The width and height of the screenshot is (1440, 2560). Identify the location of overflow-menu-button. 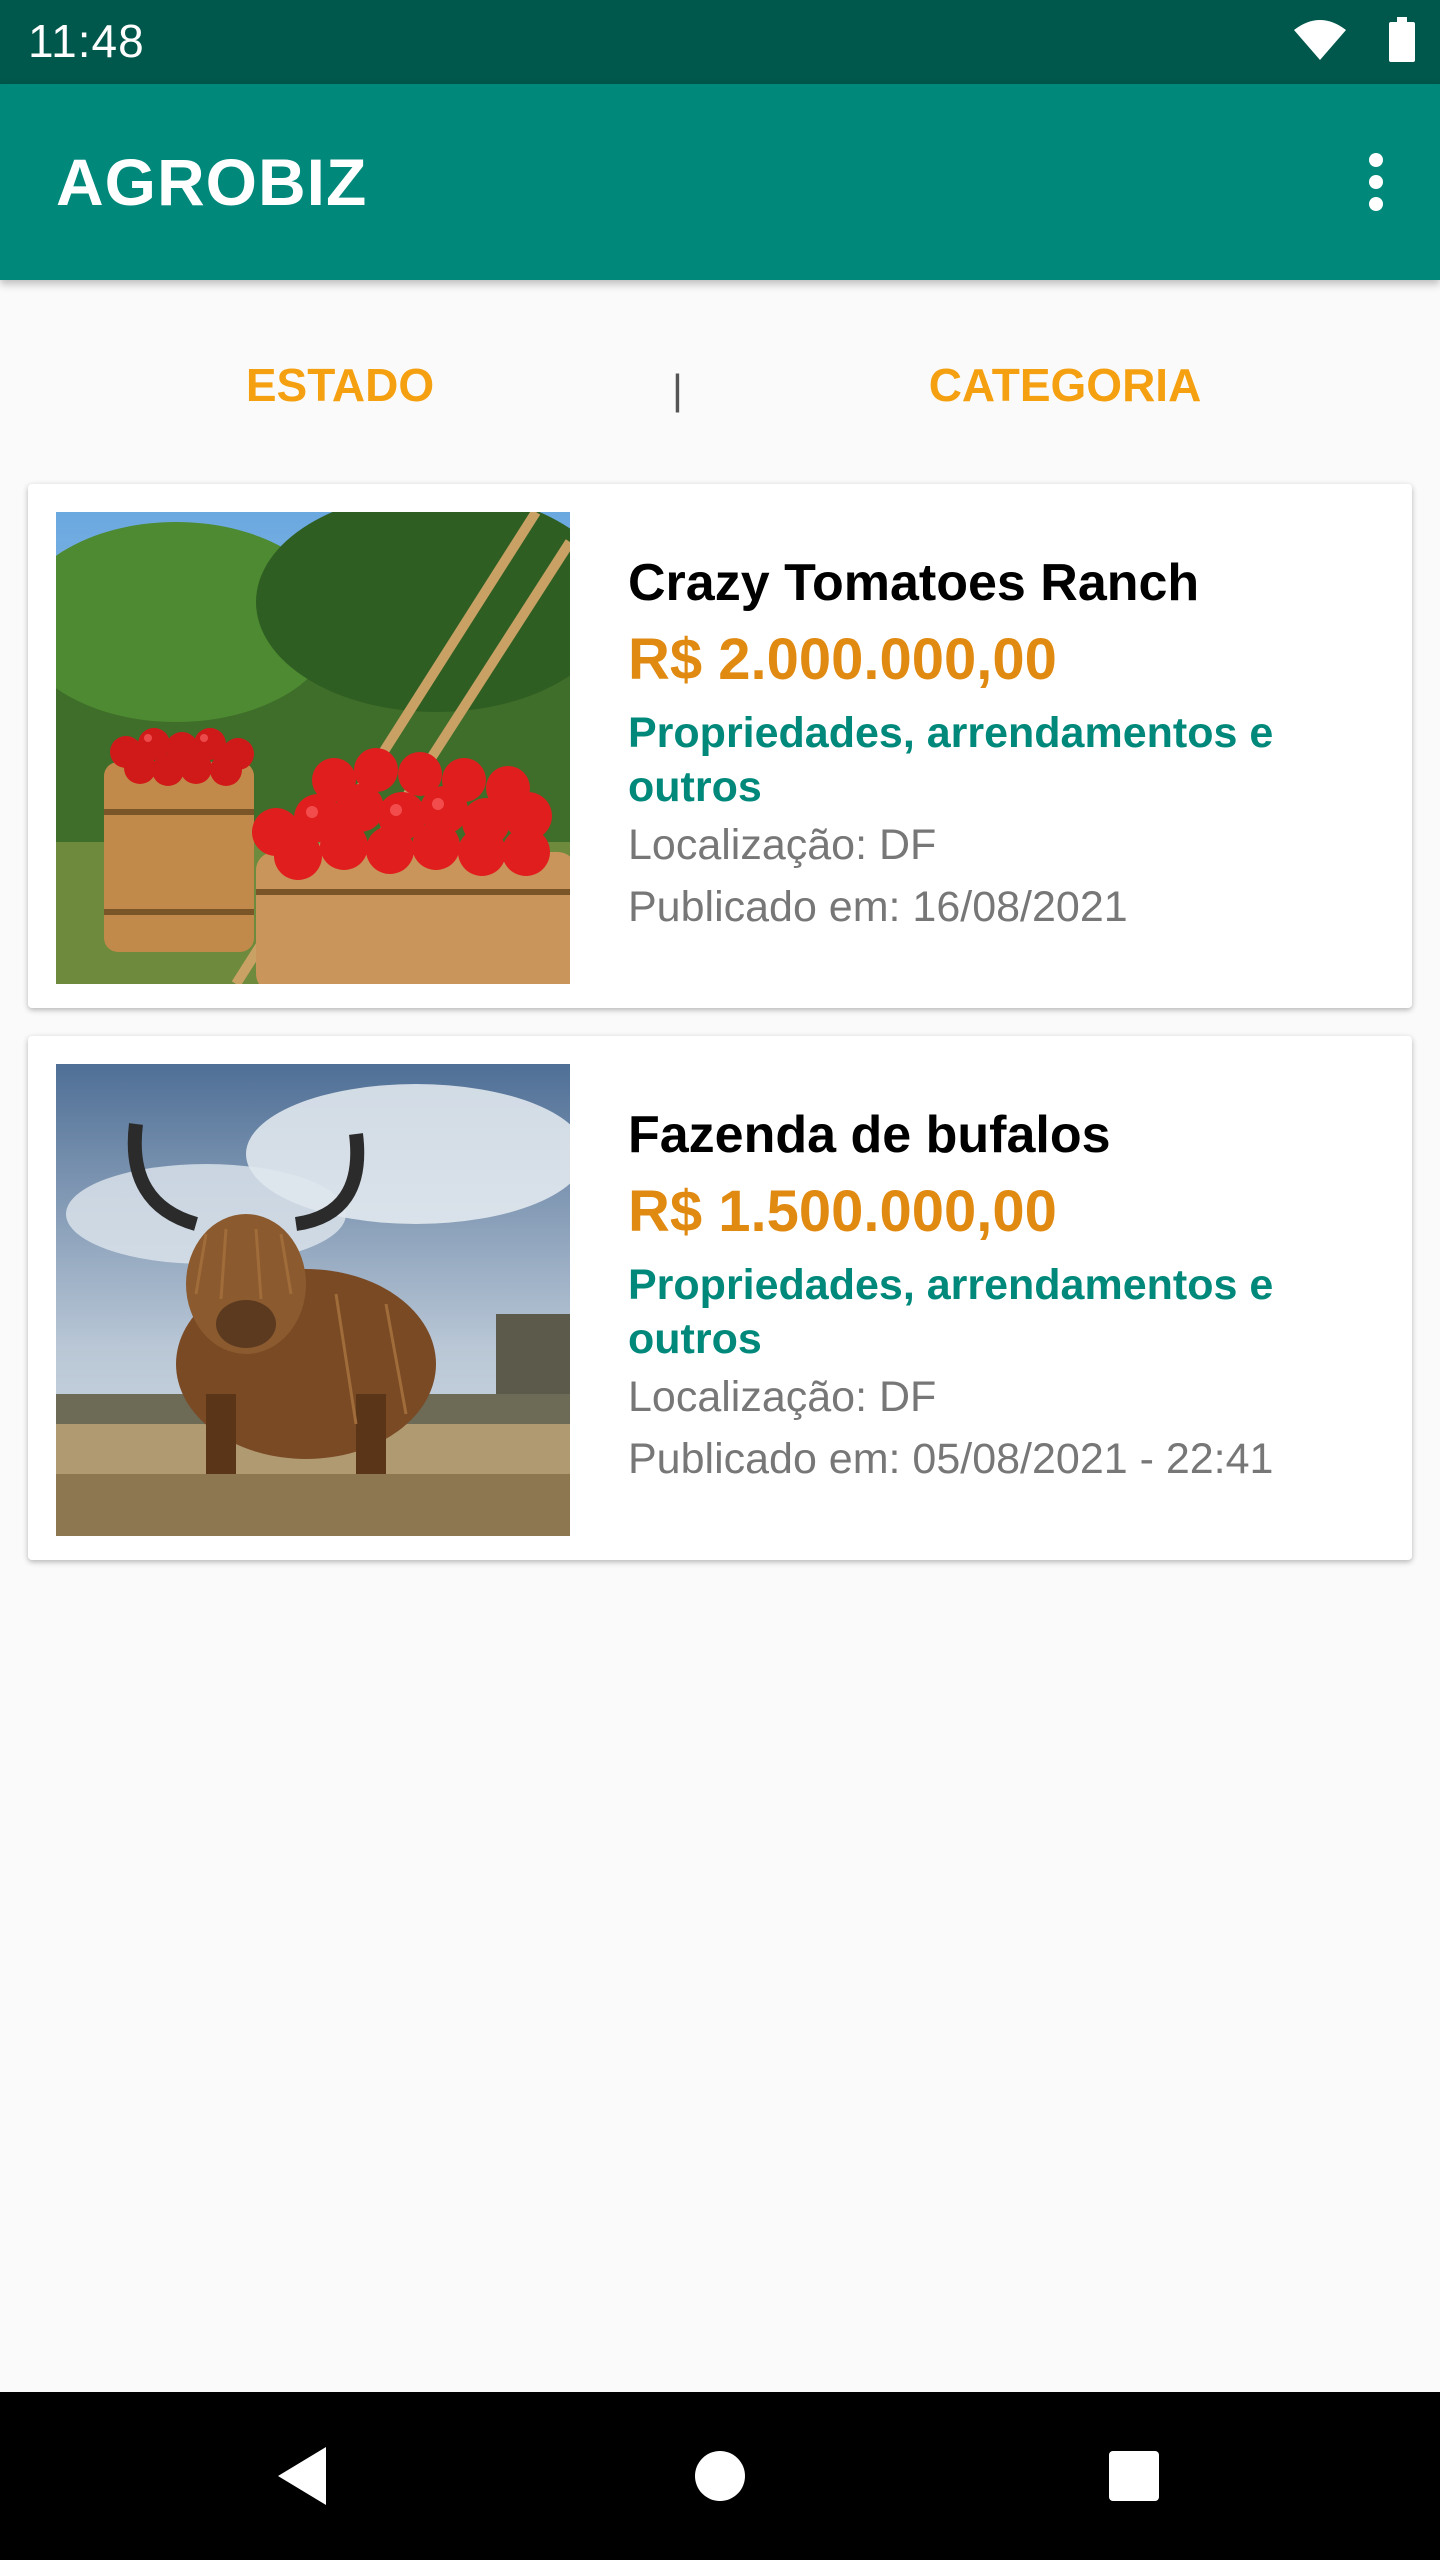
(1376, 182).